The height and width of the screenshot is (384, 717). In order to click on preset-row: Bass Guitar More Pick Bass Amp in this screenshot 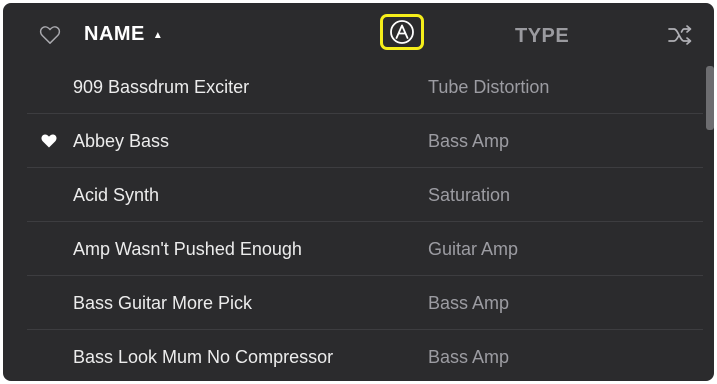, I will do `click(365, 302)`.